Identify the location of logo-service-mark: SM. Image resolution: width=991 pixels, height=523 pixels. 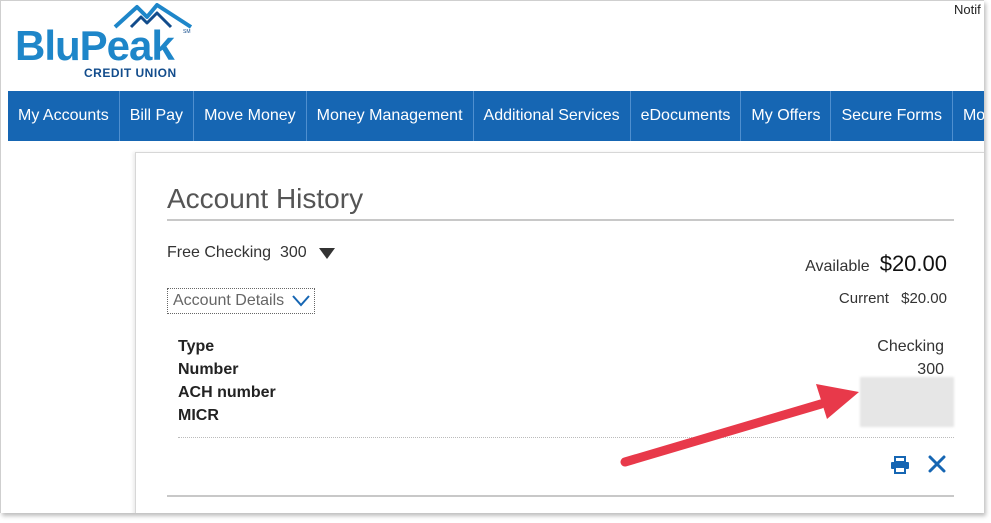
(187, 32).